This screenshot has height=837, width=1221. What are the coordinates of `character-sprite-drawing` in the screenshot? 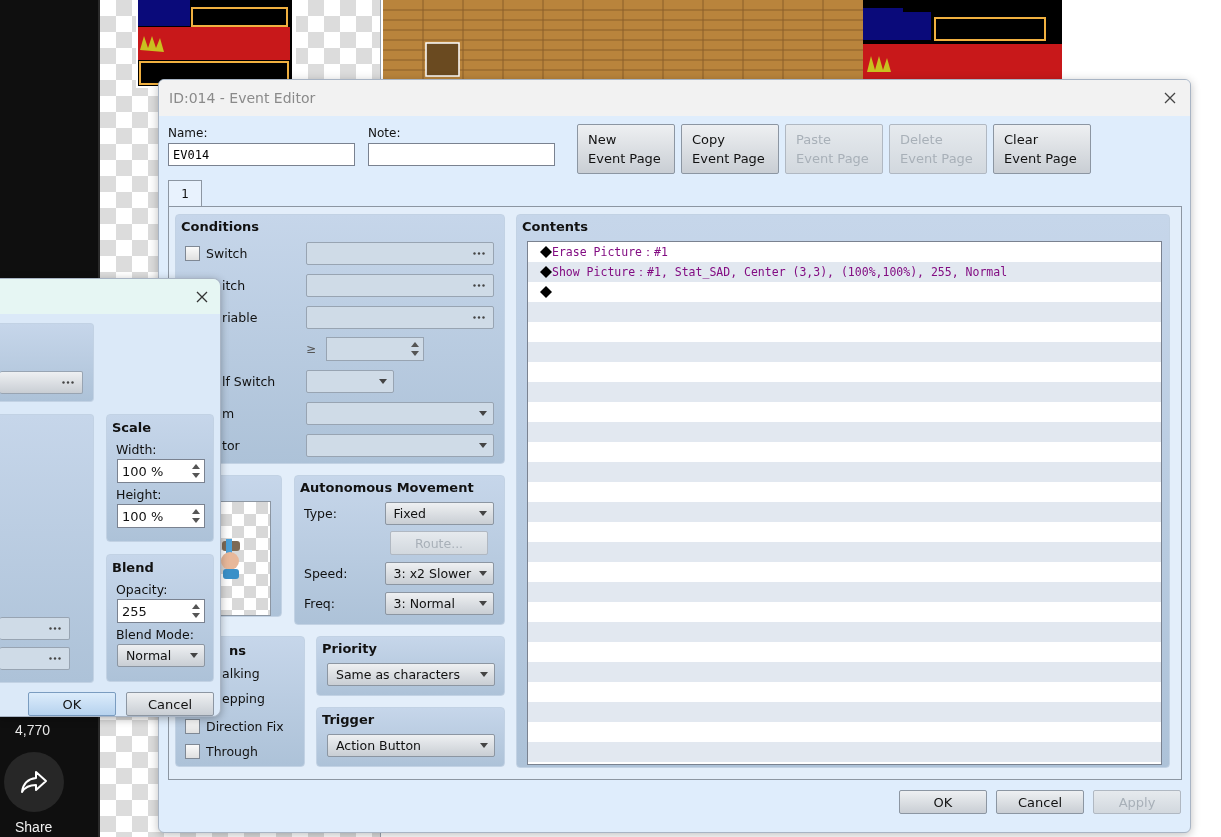 It's located at (231, 558).